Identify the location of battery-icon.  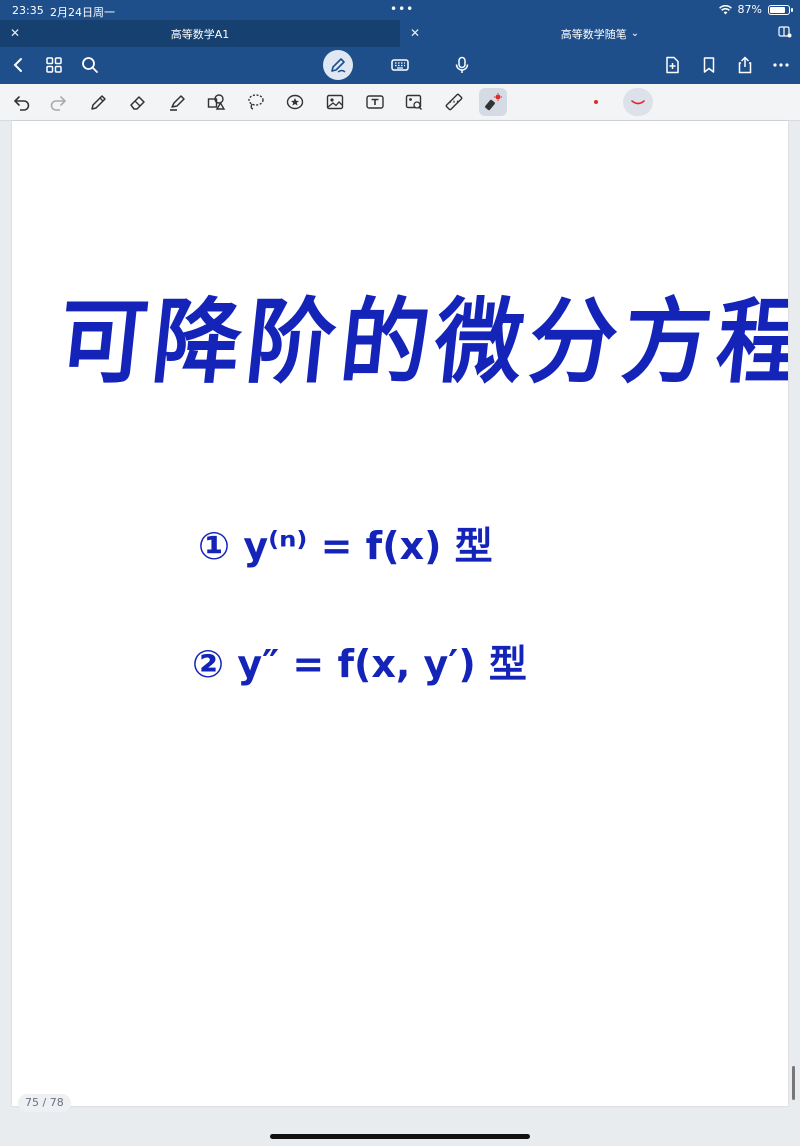
(780, 9).